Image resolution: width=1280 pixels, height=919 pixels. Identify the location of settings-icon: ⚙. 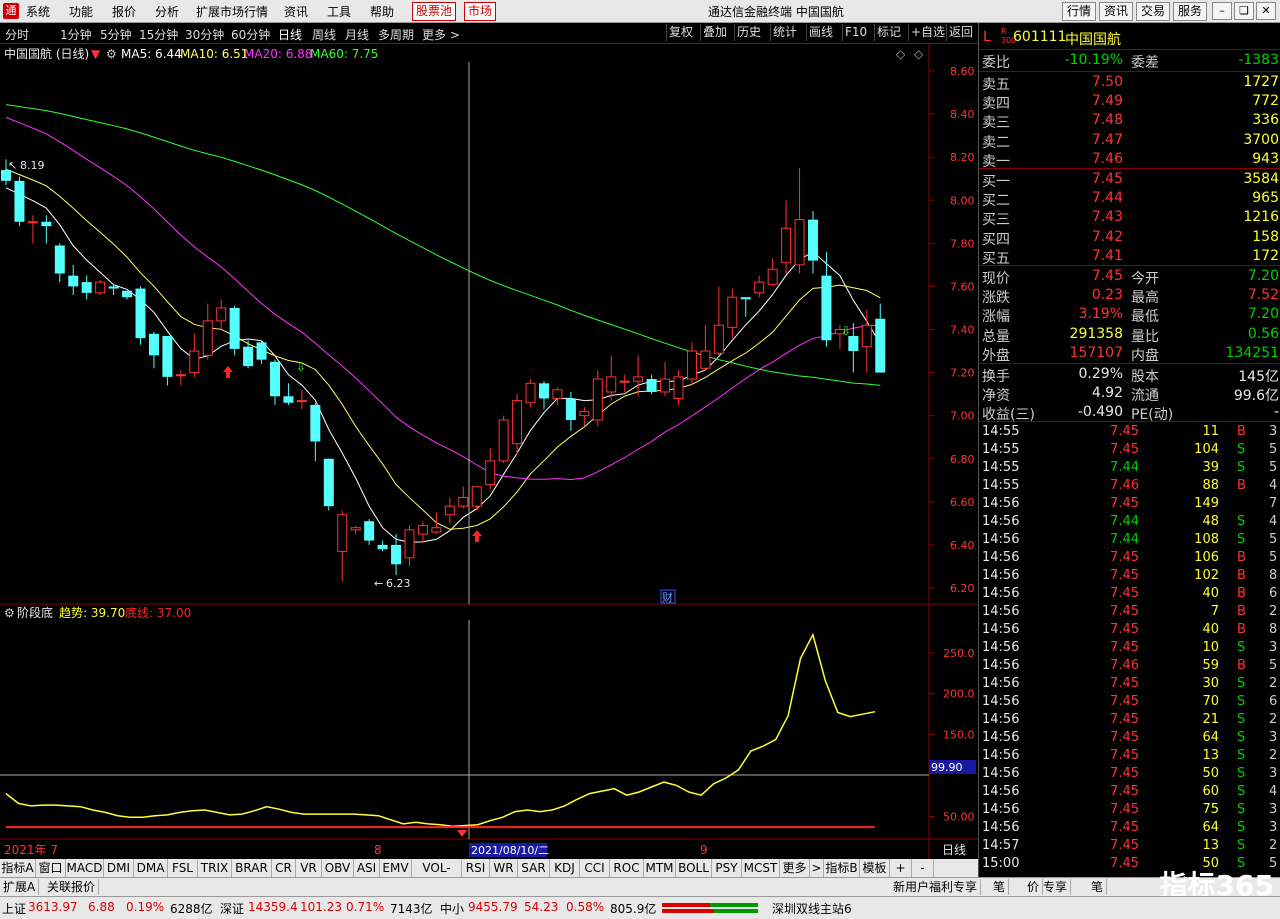
(111, 54).